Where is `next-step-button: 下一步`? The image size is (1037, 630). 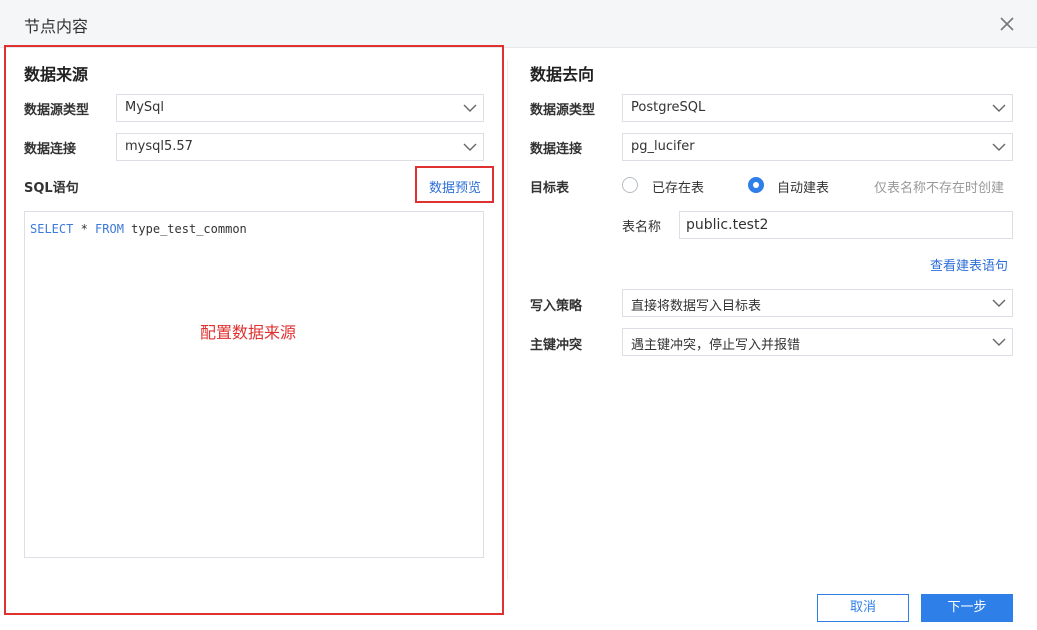
next-step-button: 下一步 is located at coordinates (967, 608).